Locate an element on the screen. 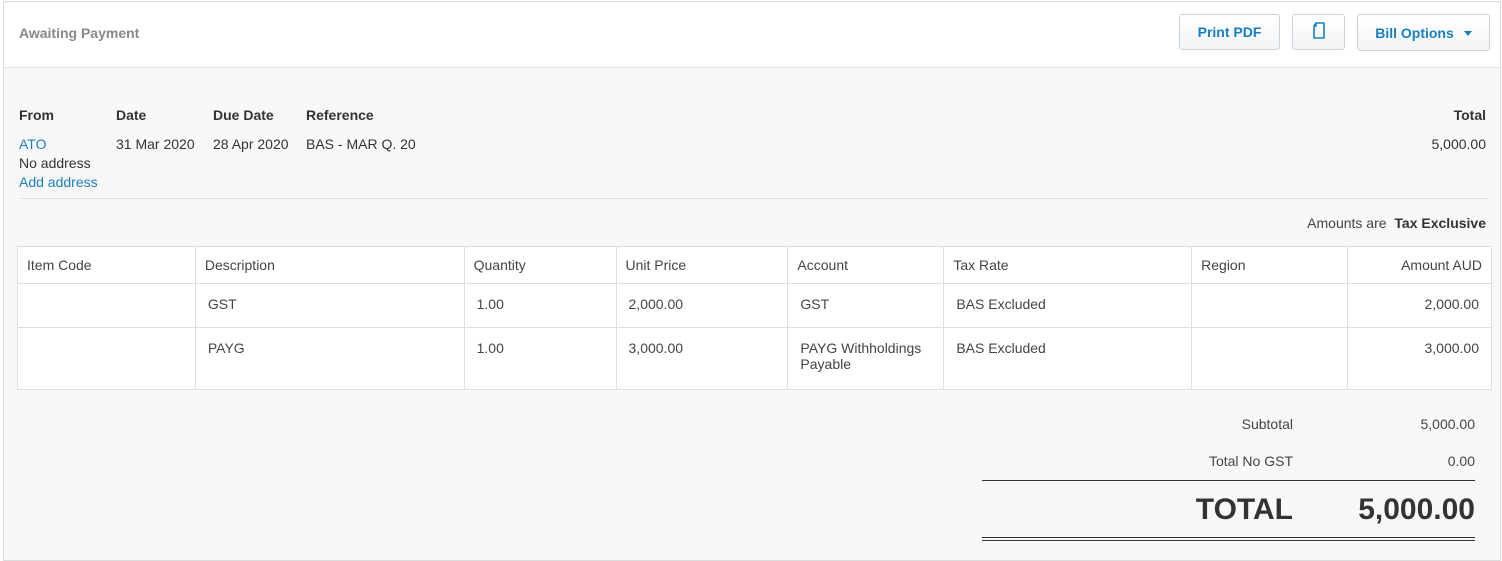  from-contact-link: ATO is located at coordinates (33, 144).